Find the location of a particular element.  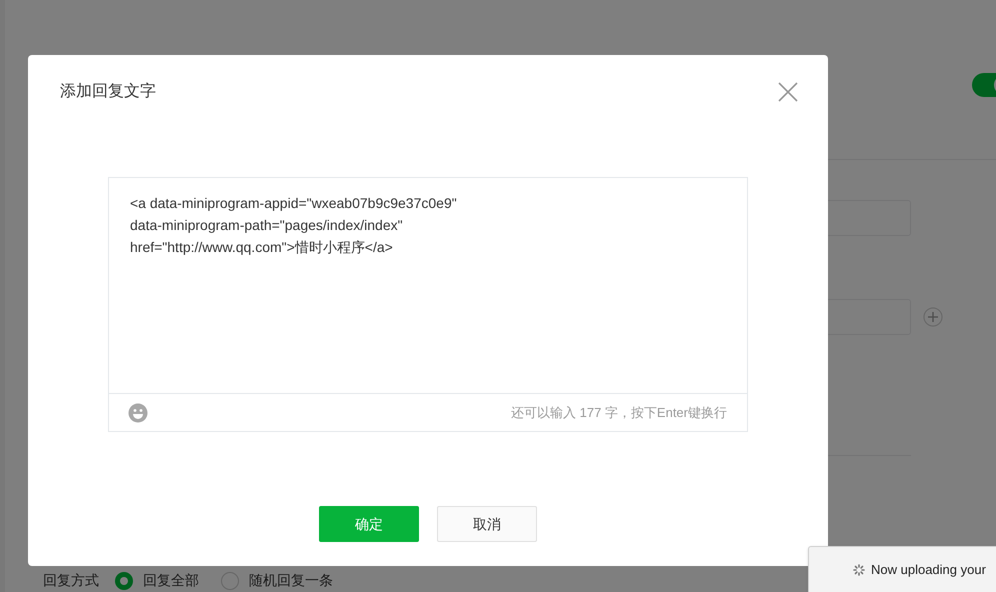

cancel-button: 取消 is located at coordinates (487, 524).